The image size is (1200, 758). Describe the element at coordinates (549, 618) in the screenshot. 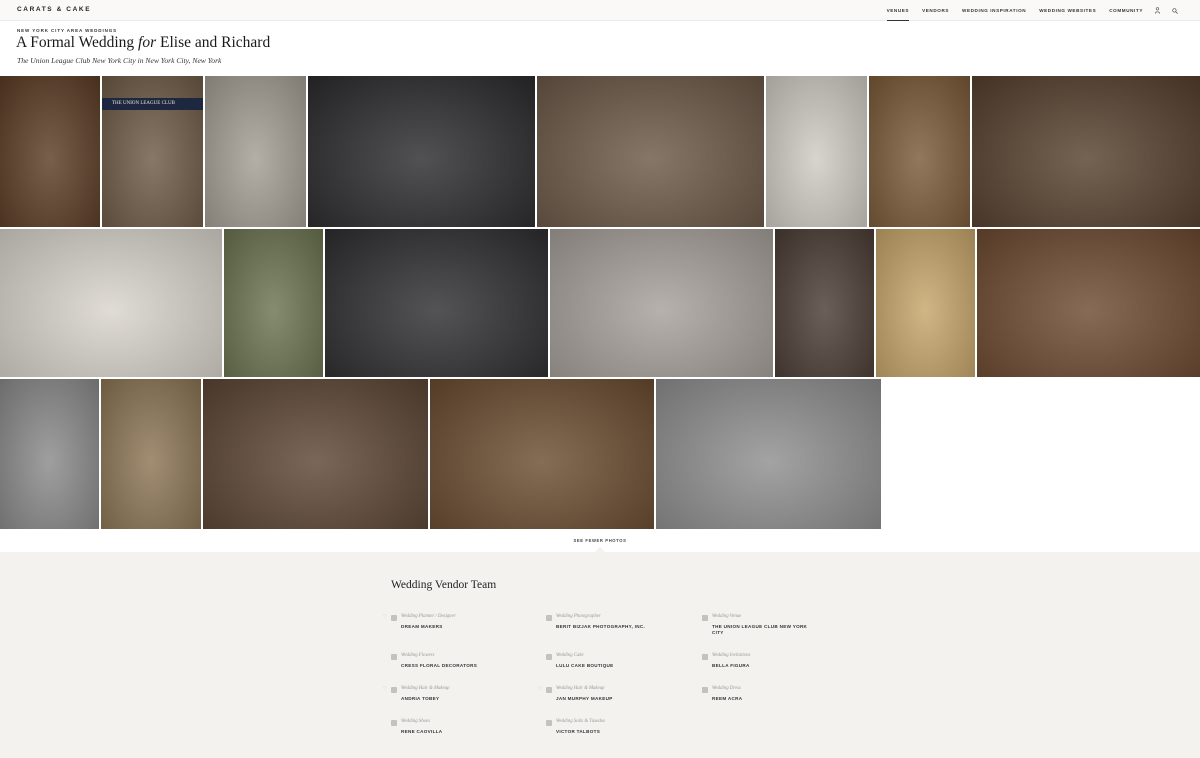

I see `camera-icon` at that location.